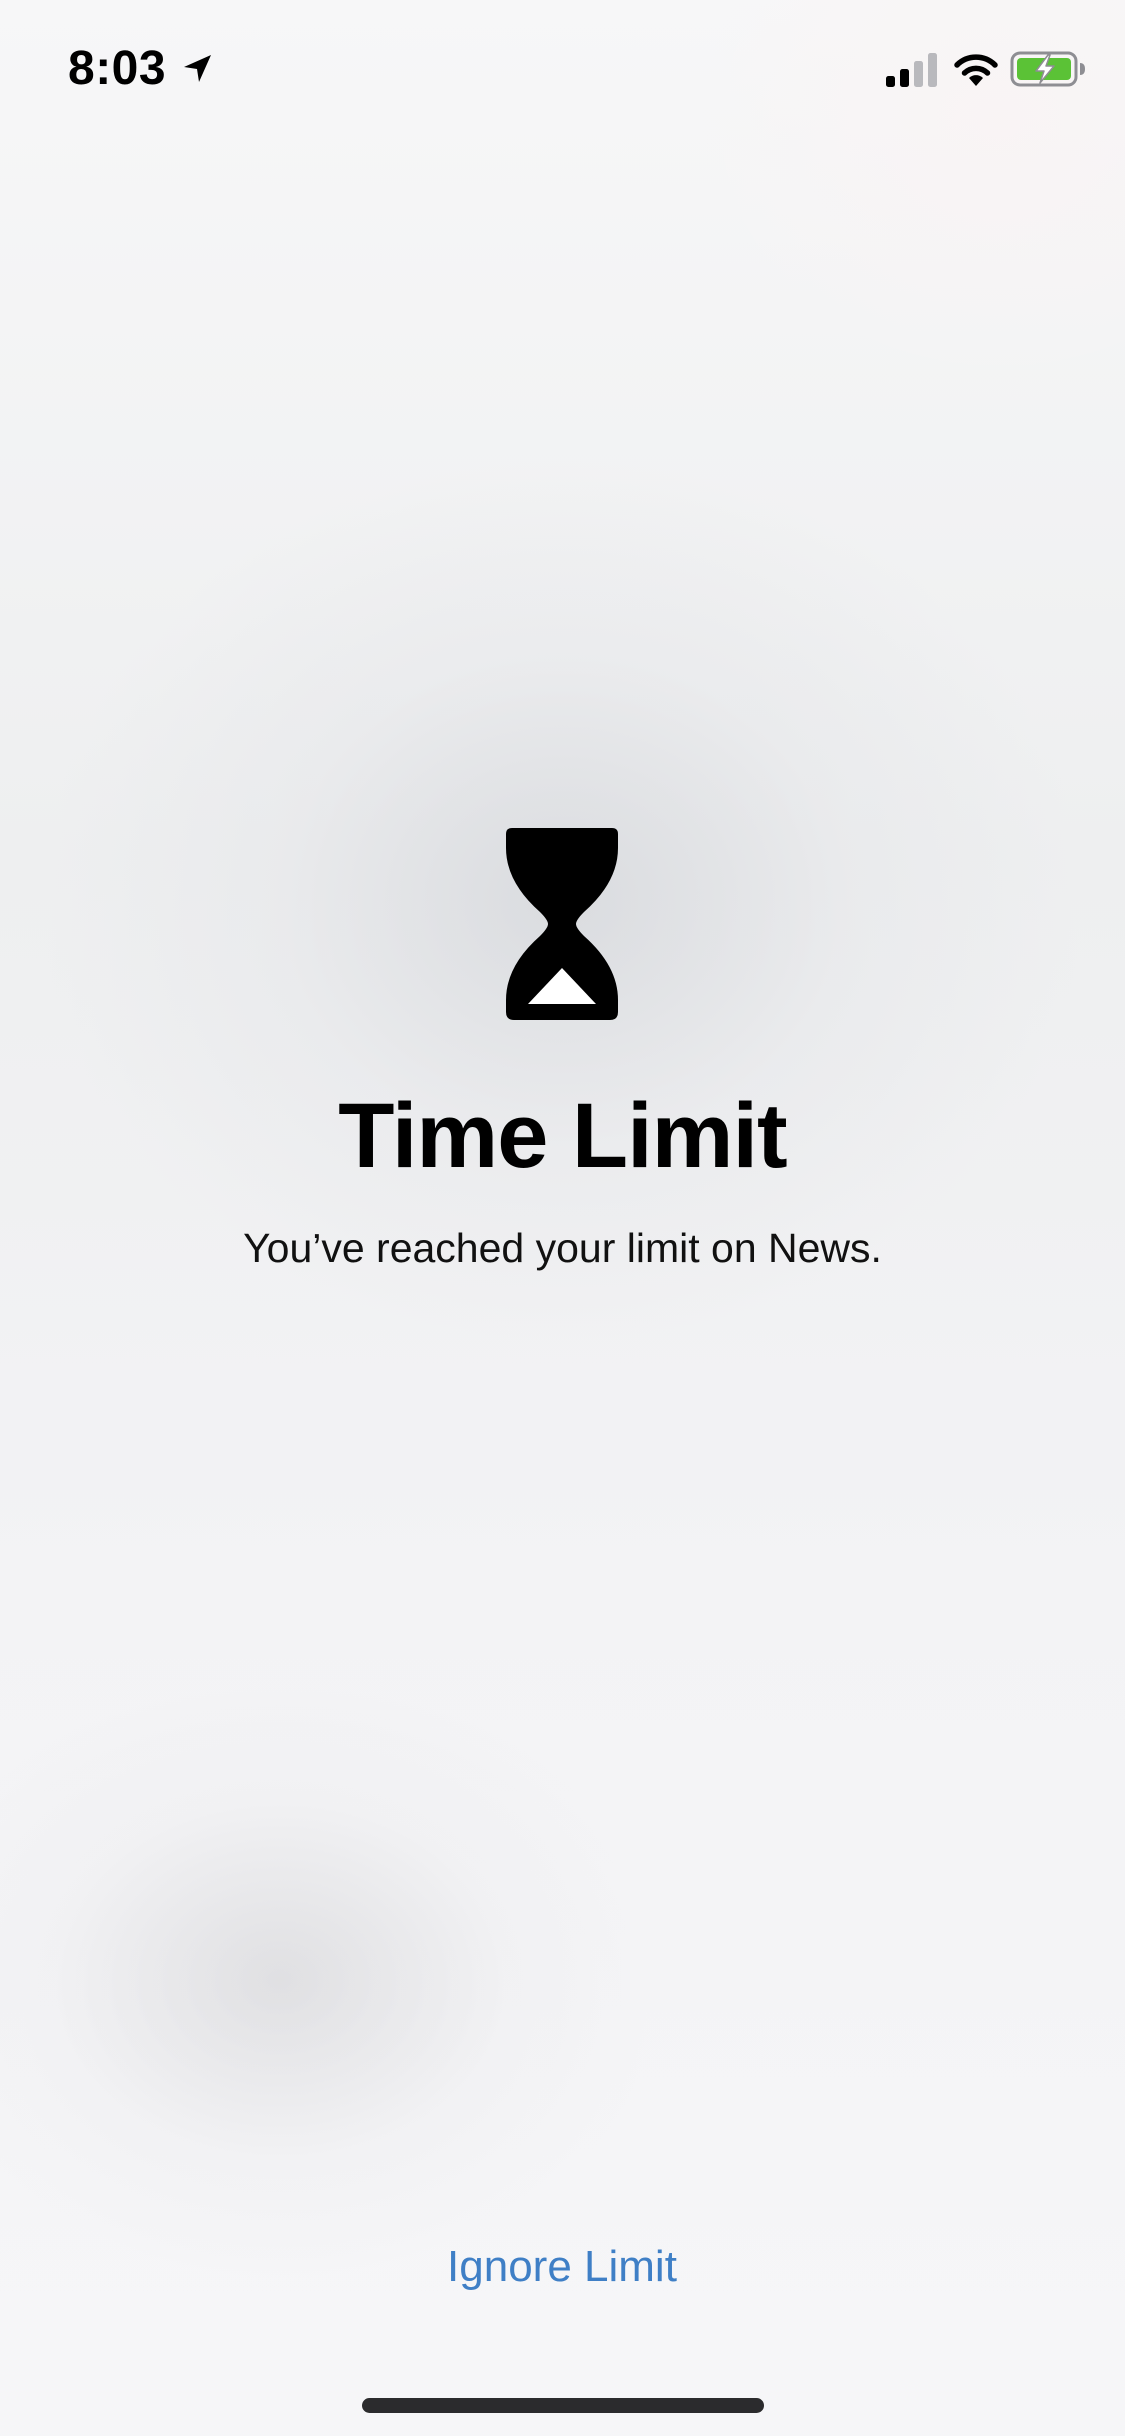 The height and width of the screenshot is (2436, 1125). Describe the element at coordinates (197, 68) in the screenshot. I see `location-arrow-icon` at that location.